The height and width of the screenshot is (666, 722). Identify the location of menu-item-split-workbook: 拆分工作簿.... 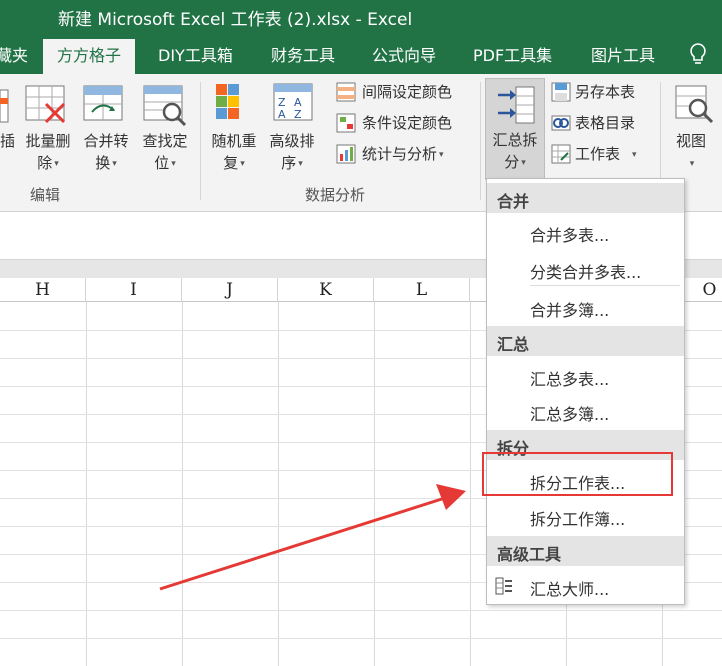
(585, 516).